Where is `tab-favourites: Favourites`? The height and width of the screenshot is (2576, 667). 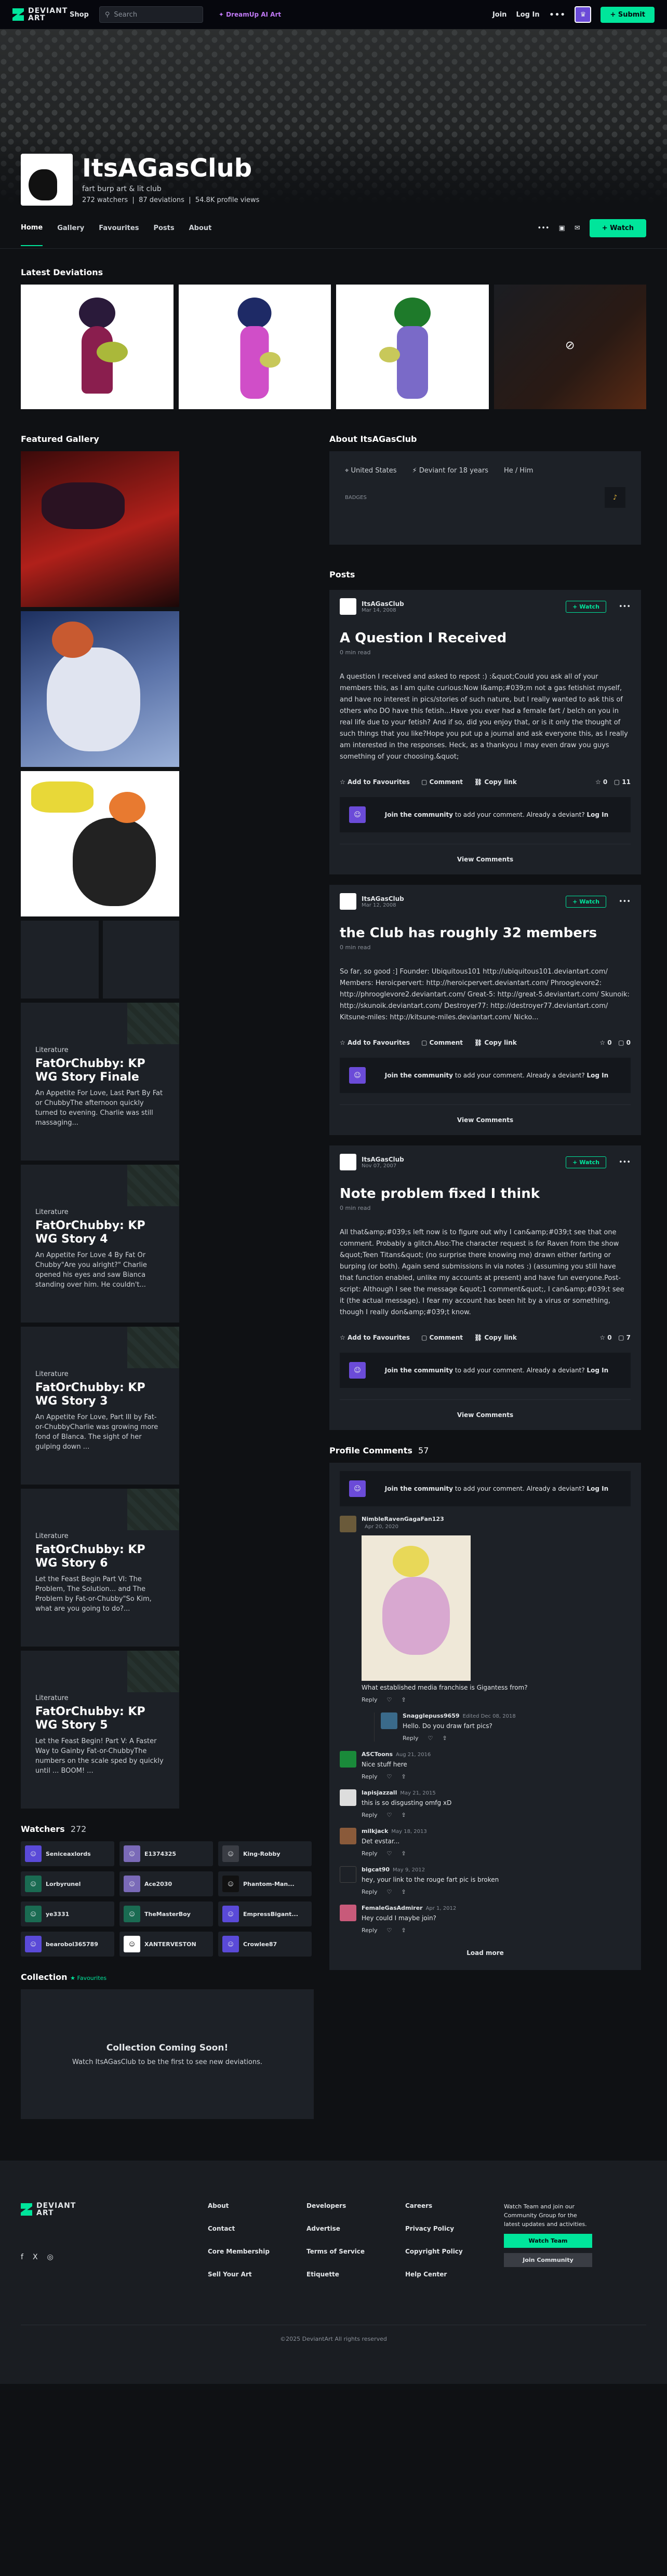 tab-favourites: Favourites is located at coordinates (119, 228).